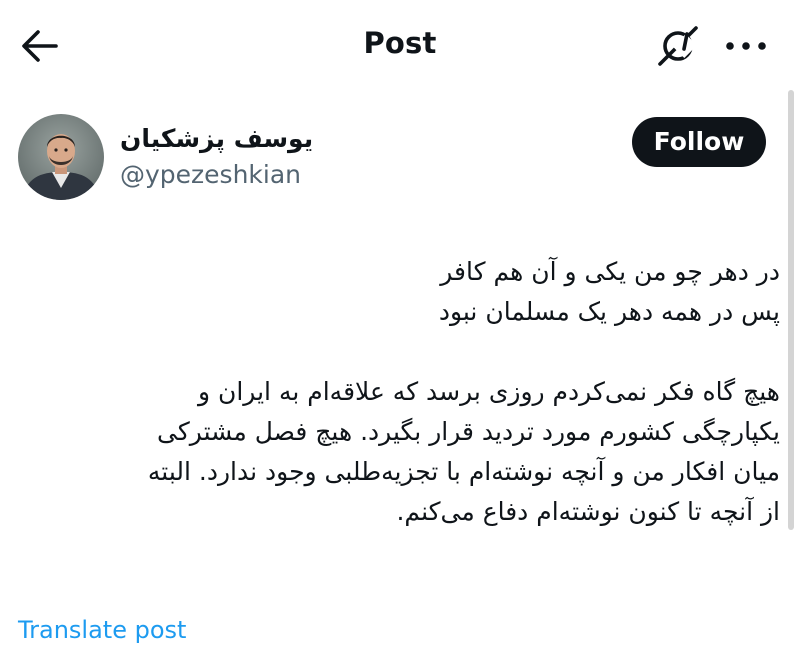  What do you see at coordinates (610, 271) in the screenshot?
I see `tweet-line: در دهر چو من یکی و آن هم کافر` at bounding box center [610, 271].